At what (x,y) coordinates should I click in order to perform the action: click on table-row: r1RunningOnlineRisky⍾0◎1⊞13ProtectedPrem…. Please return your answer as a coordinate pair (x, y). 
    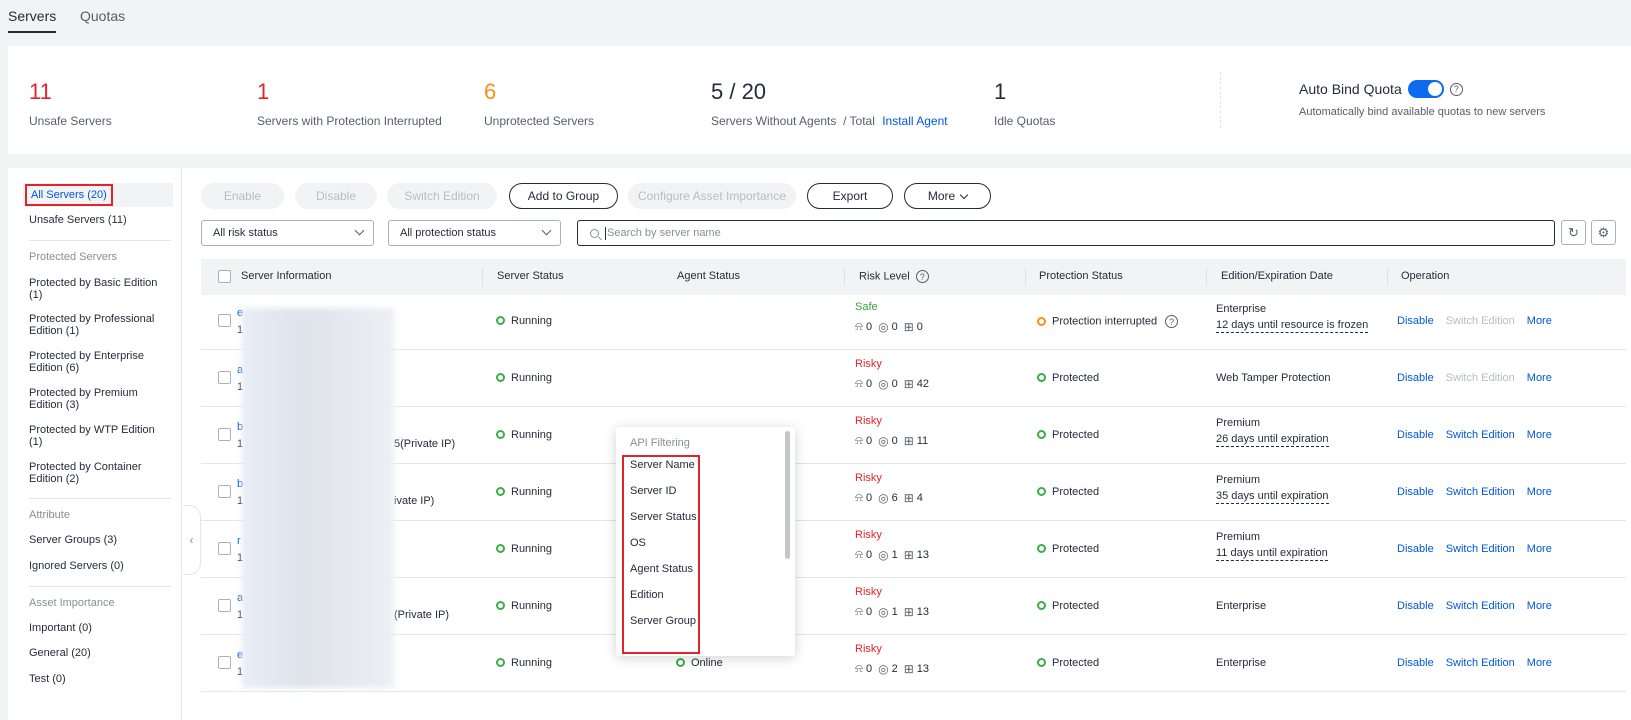
    Looking at the image, I should click on (913, 549).